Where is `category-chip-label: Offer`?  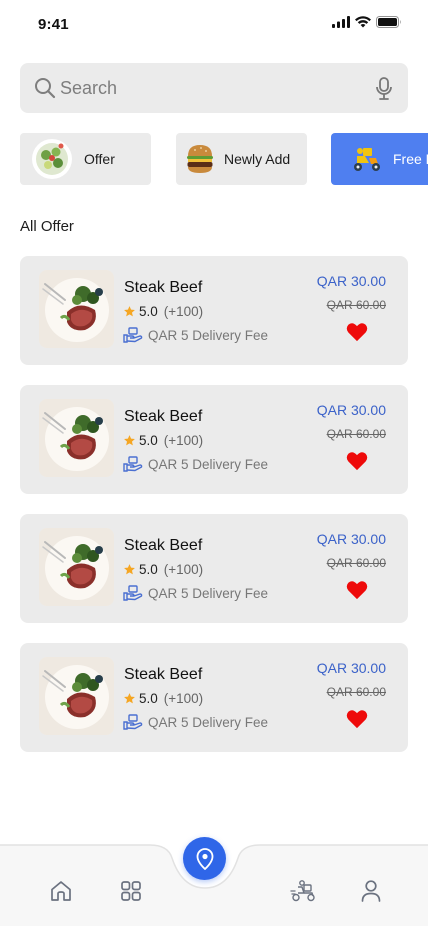 category-chip-label: Offer is located at coordinates (99, 159).